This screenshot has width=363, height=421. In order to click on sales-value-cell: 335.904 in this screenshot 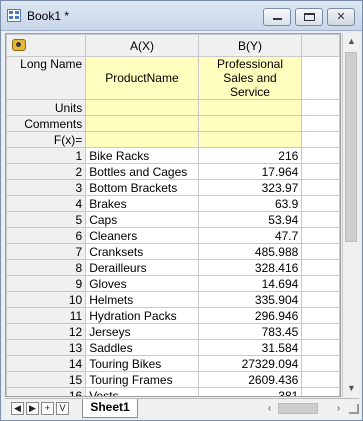, I will do `click(250, 299)`.